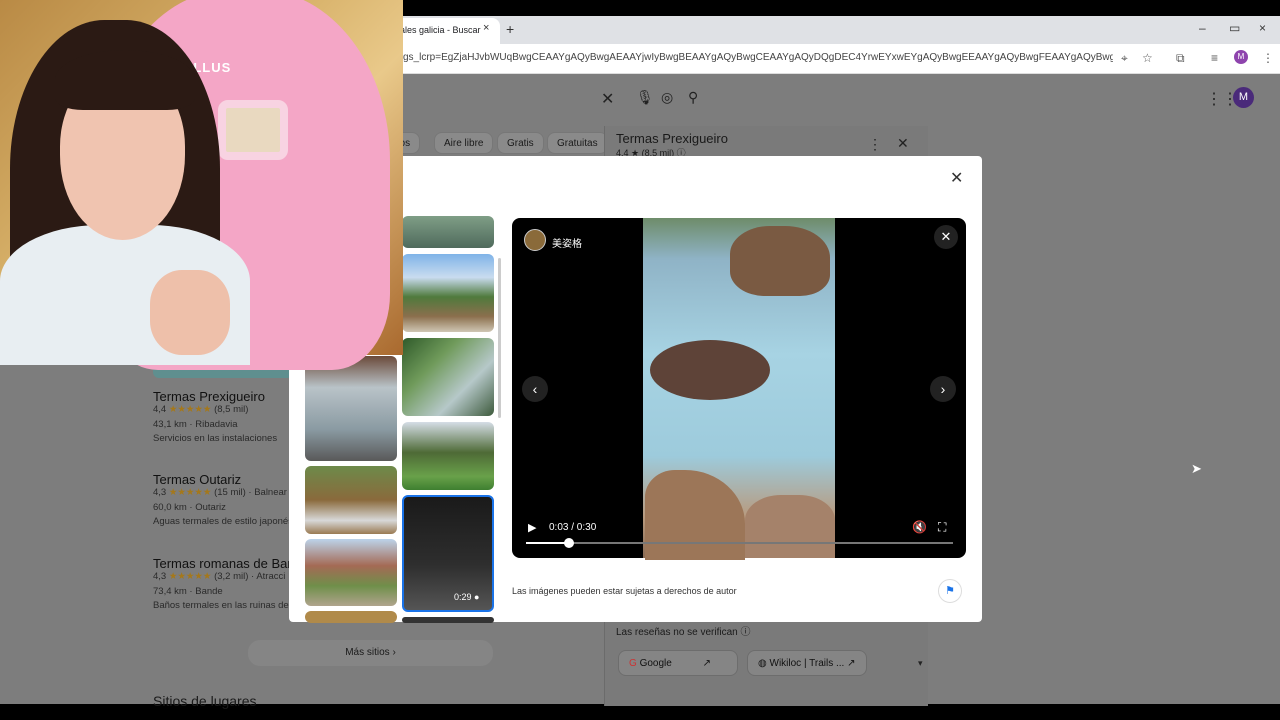 The image size is (1280, 720). What do you see at coordinates (394, 652) in the screenshot?
I see `chevron-right-icon: ›` at bounding box center [394, 652].